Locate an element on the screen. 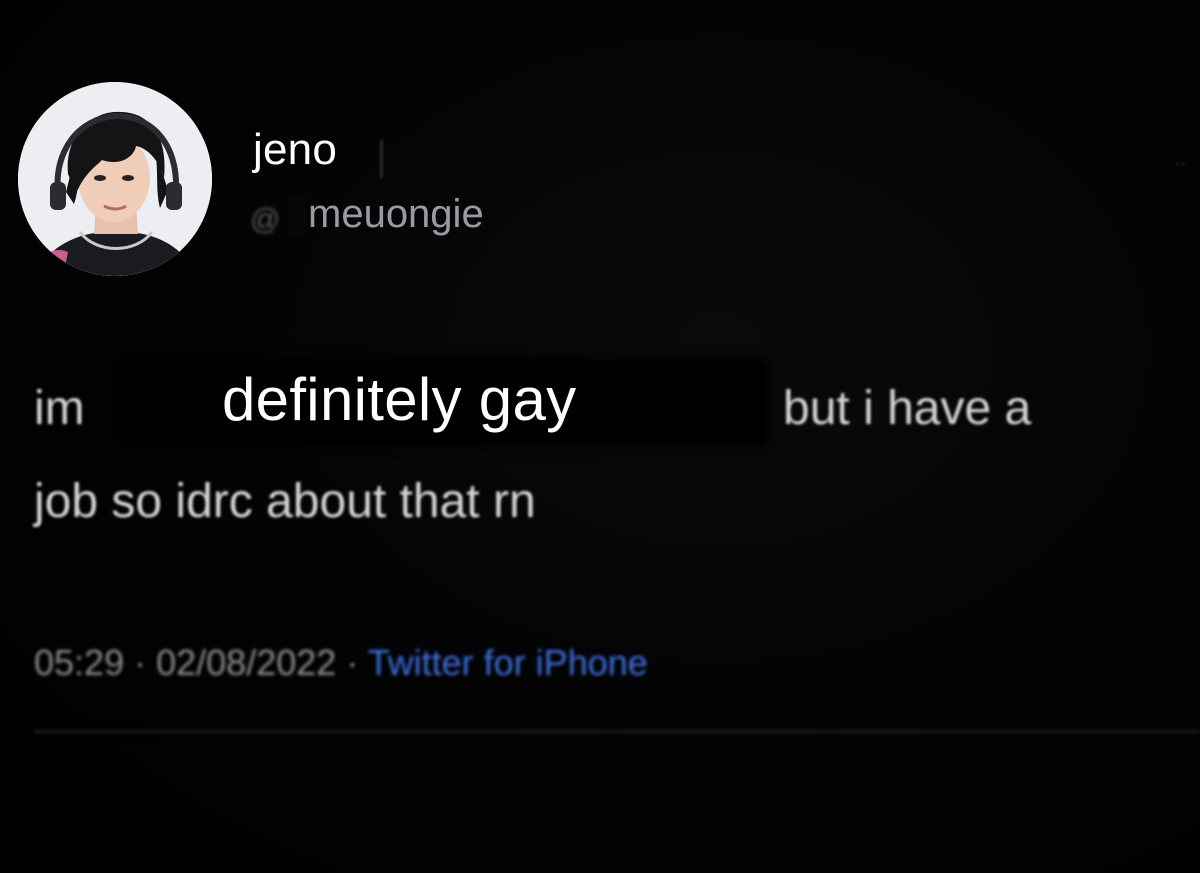  avatar is located at coordinates (115, 179).